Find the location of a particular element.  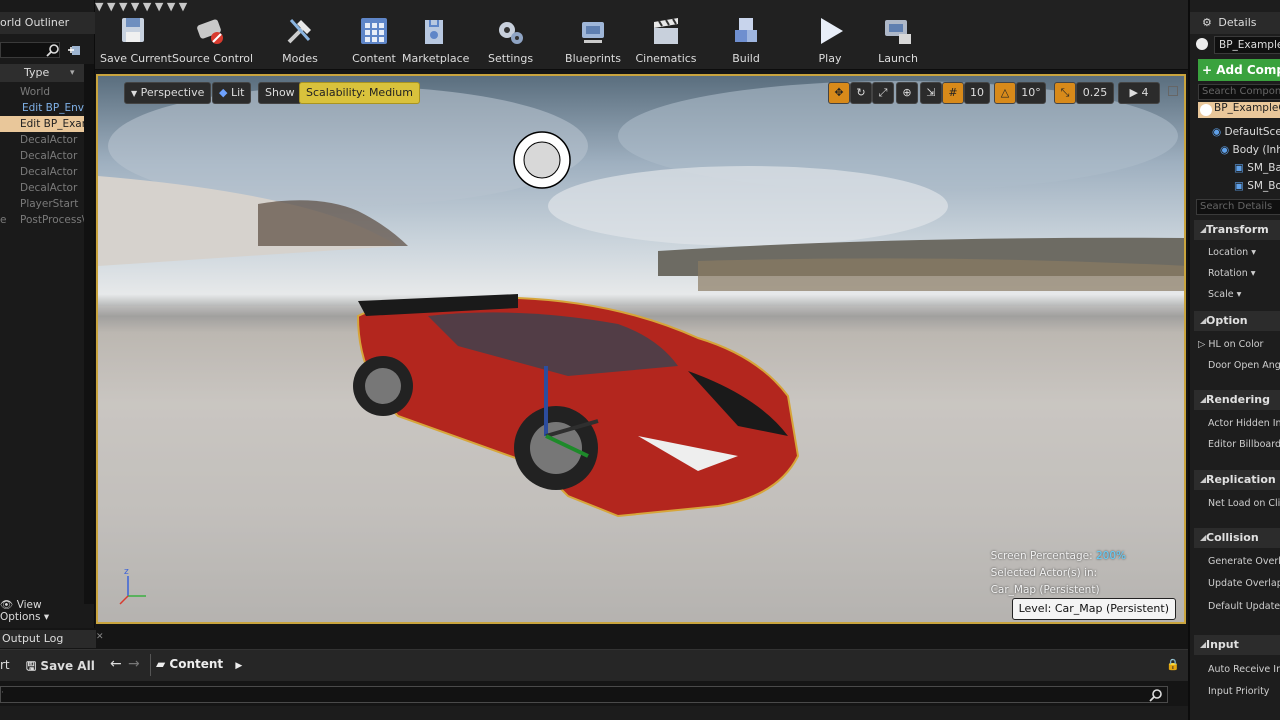

source-control-button: Source Control is located at coordinates (212, 40).